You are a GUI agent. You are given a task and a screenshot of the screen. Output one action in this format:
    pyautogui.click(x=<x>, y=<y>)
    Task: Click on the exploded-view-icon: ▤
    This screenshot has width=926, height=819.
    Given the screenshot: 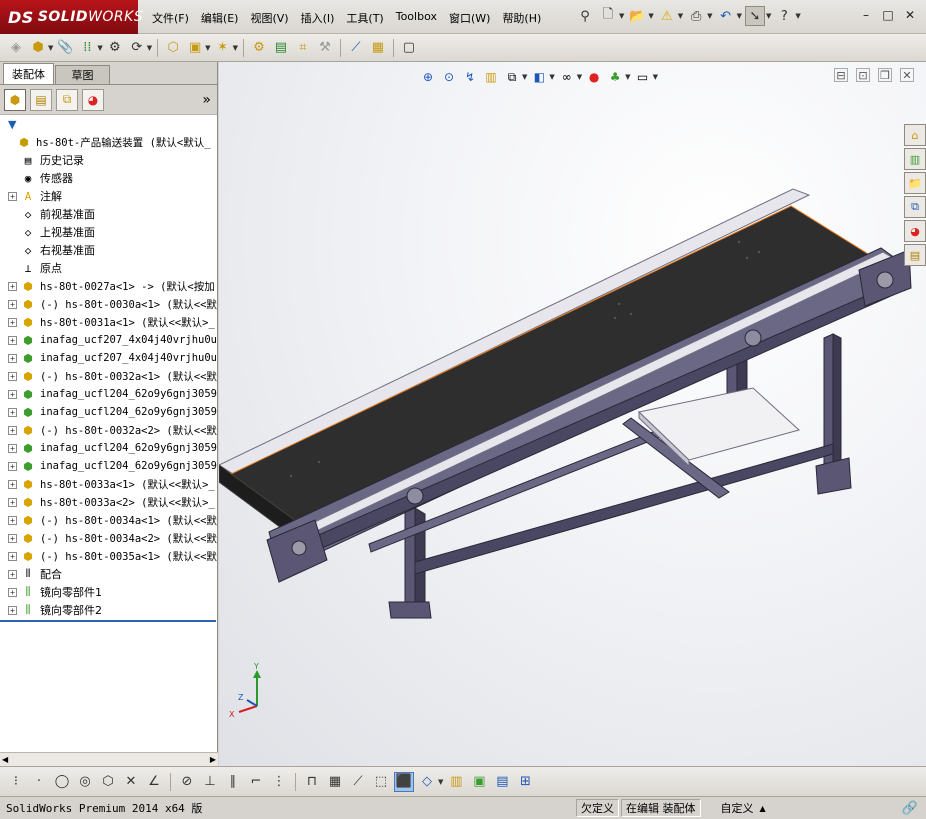 What is the action you would take?
    pyautogui.click(x=281, y=48)
    